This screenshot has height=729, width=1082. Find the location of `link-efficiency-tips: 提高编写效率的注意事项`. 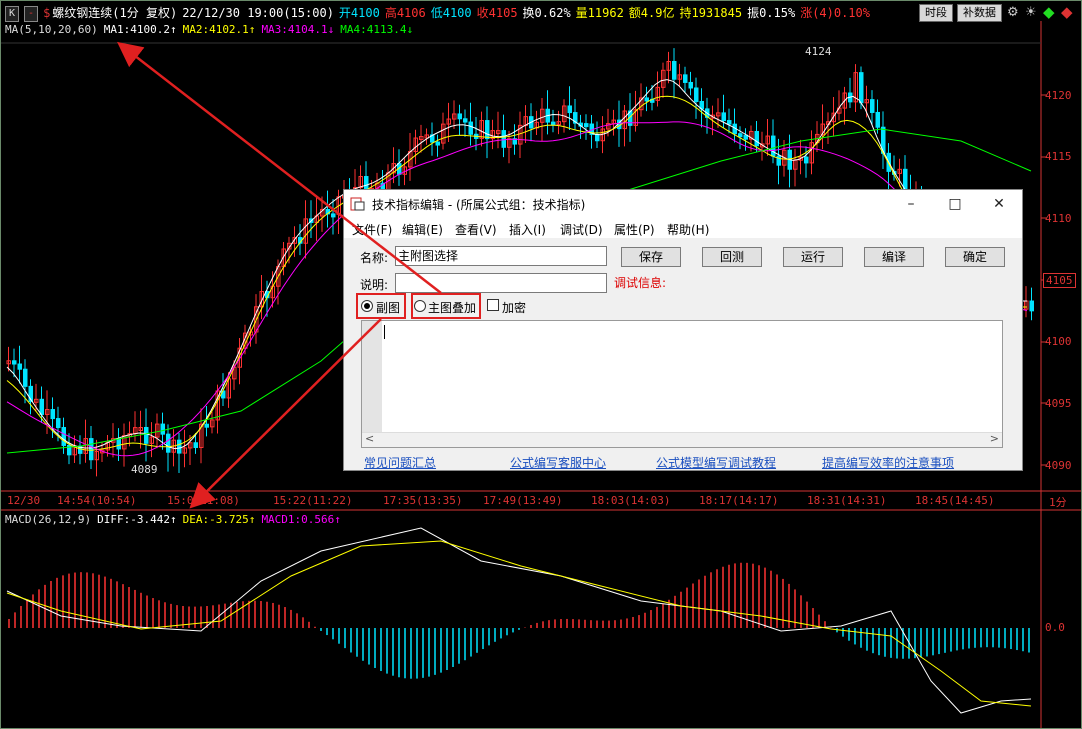

link-efficiency-tips: 提高编写效率的注意事项 is located at coordinates (888, 462).